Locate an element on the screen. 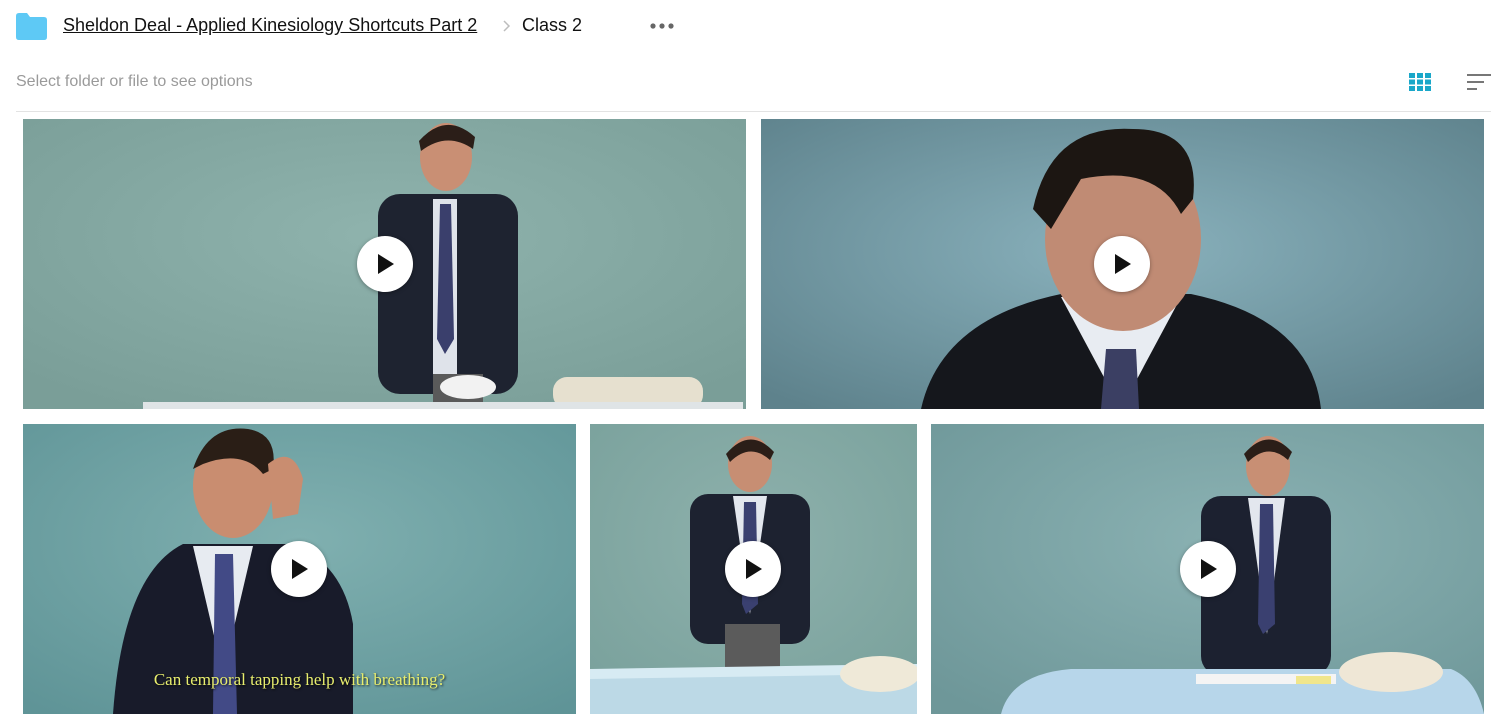 The width and height of the screenshot is (1495, 715). breadcrumb-current: Class 2 is located at coordinates (552, 25).